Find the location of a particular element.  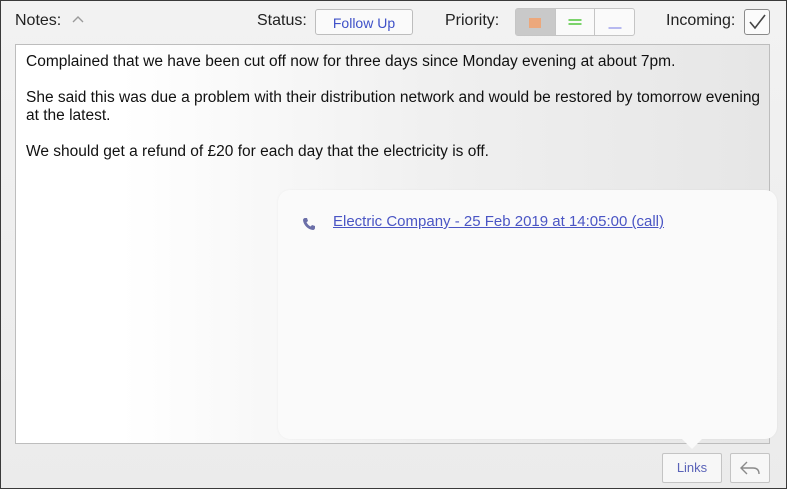

incoming-checkbox is located at coordinates (757, 22).